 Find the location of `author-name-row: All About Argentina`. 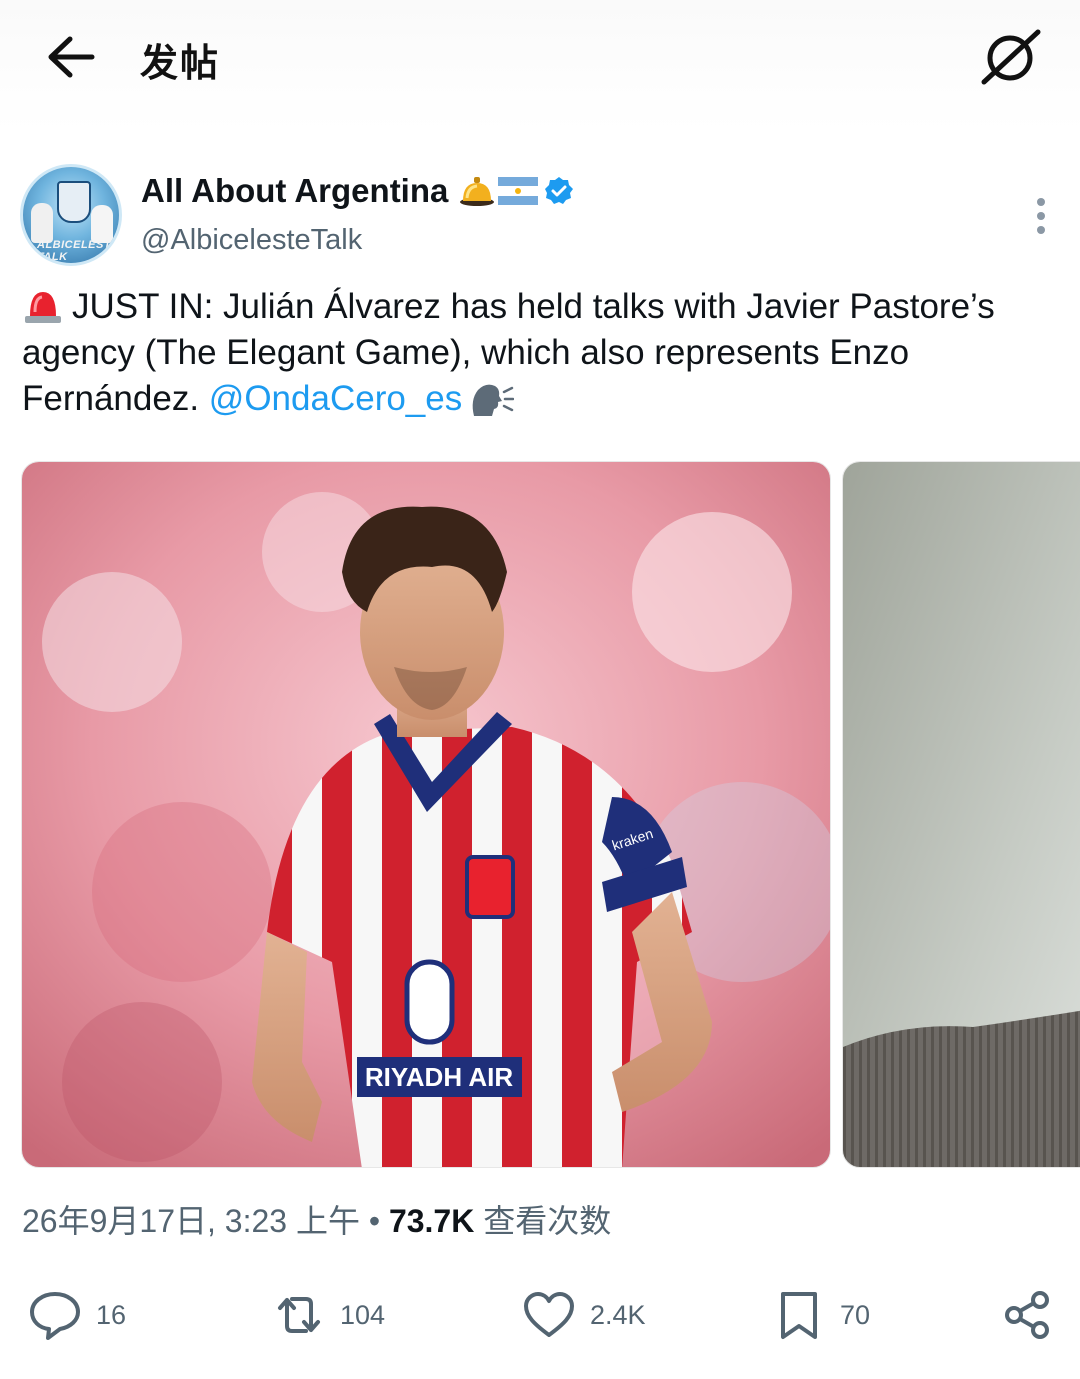

author-name-row: All About Argentina is located at coordinates (357, 191).